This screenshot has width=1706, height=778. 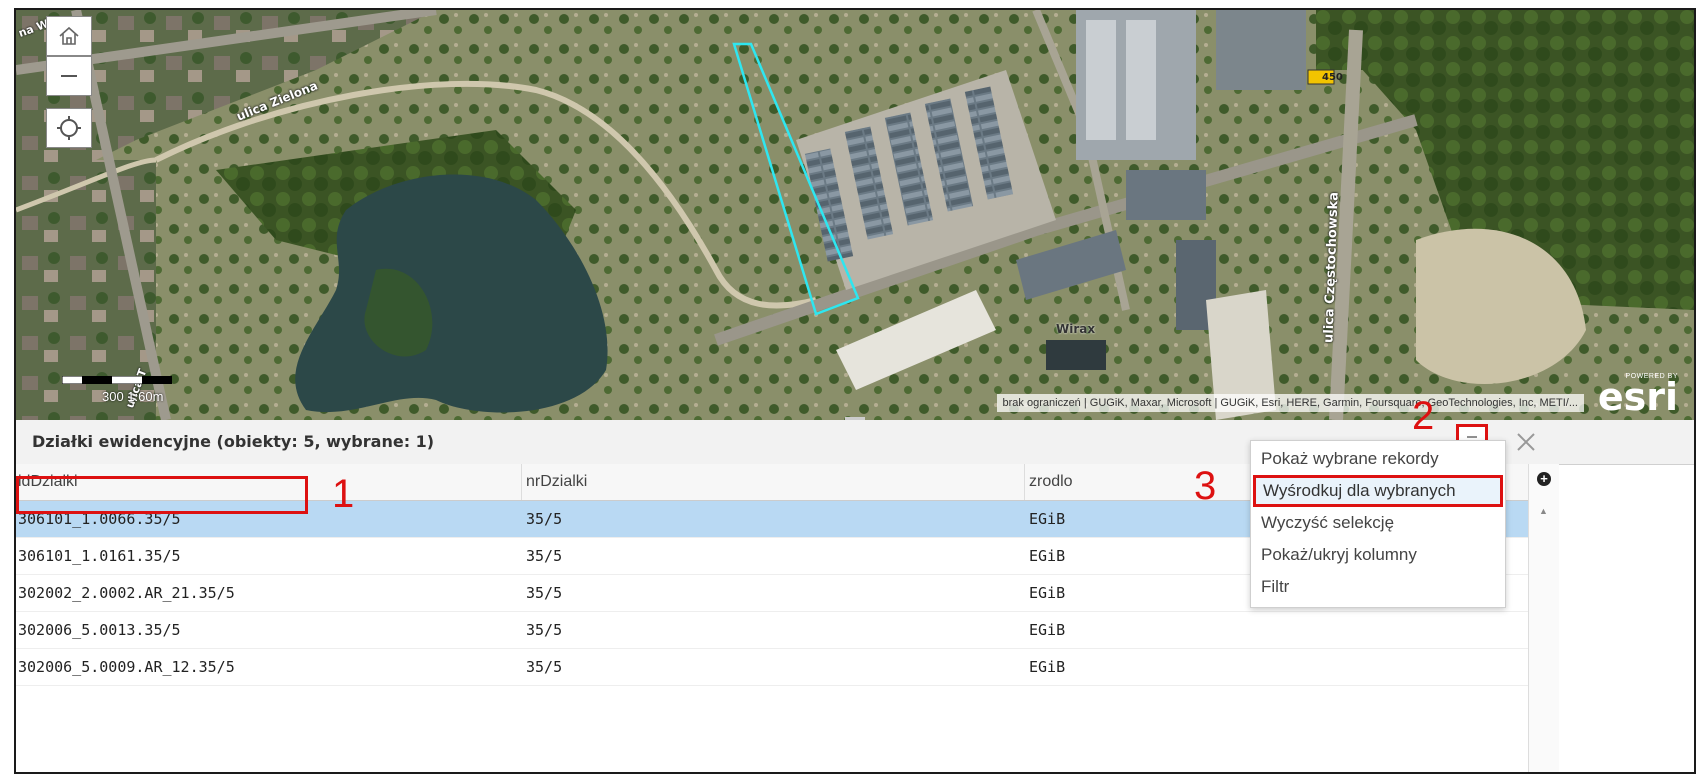 I want to click on esri-logo: POWERED BY esri, so click(x=1637, y=396).